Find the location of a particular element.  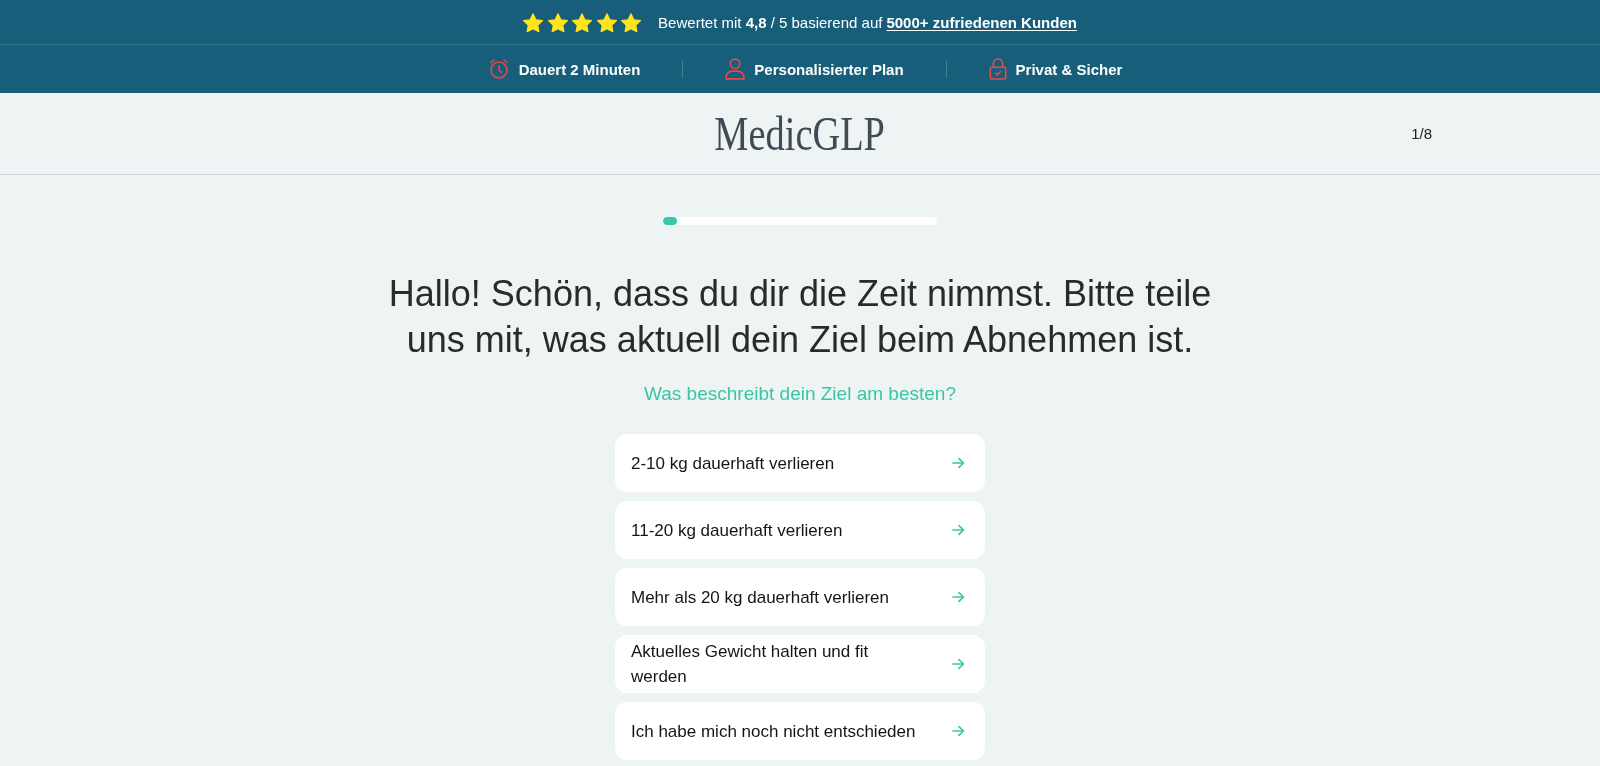

logo: MedicGLP is located at coordinates (800, 133).